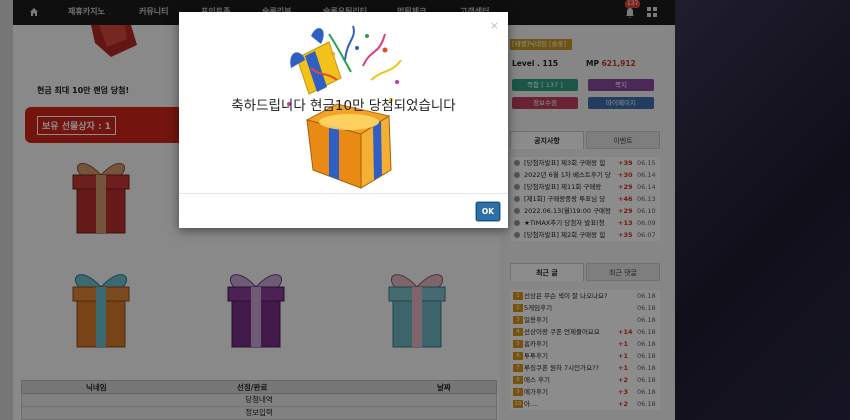 This screenshot has width=850, height=420. What do you see at coordinates (343, 193) in the screenshot?
I see `dialog-divider` at bounding box center [343, 193].